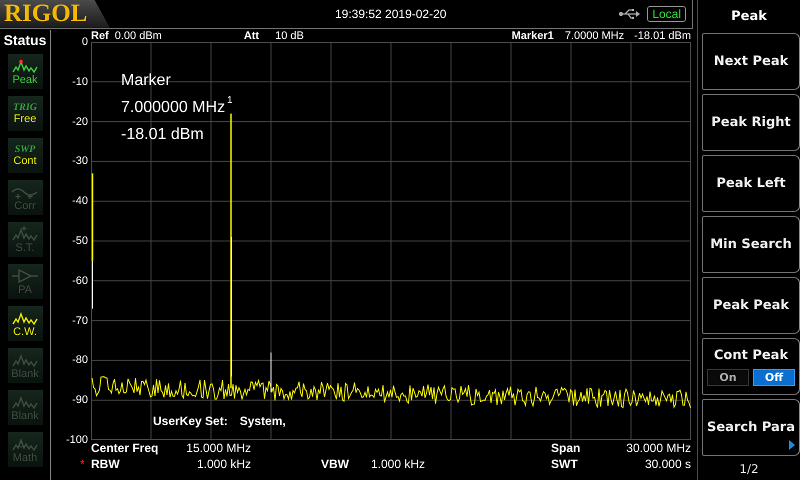  Describe the element at coordinates (80, 122) in the screenshot. I see `y-axis-label: -20` at that location.